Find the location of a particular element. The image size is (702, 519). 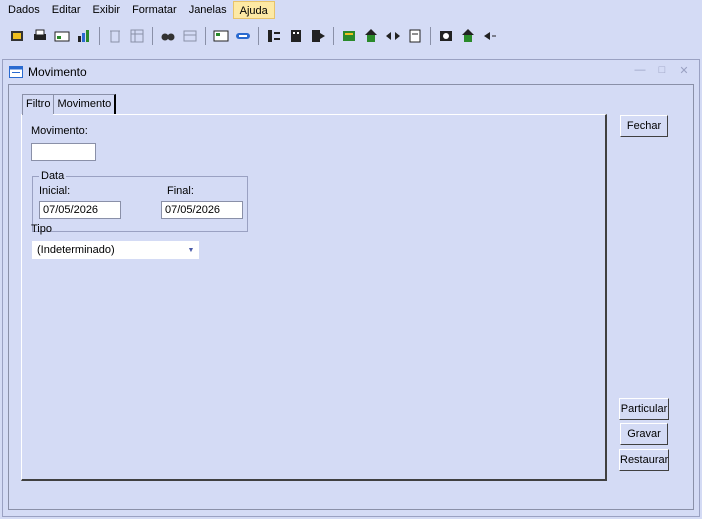

data-group-title: Data is located at coordinates (53, 176).